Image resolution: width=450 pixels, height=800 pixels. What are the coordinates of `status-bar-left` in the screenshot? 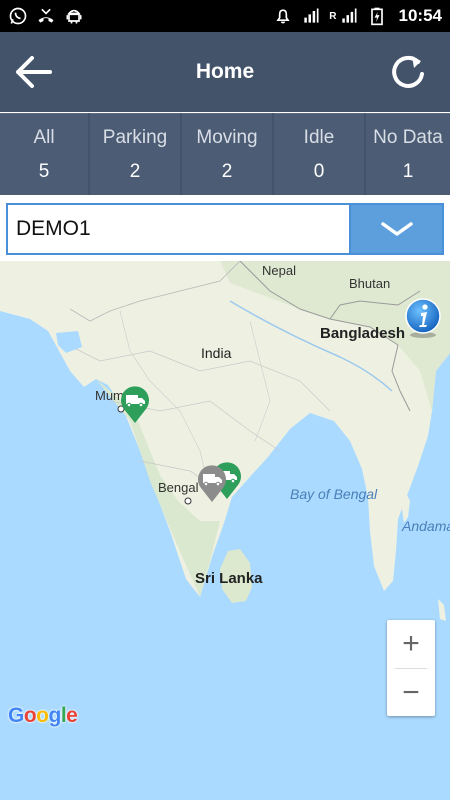 It's located at (46, 16).